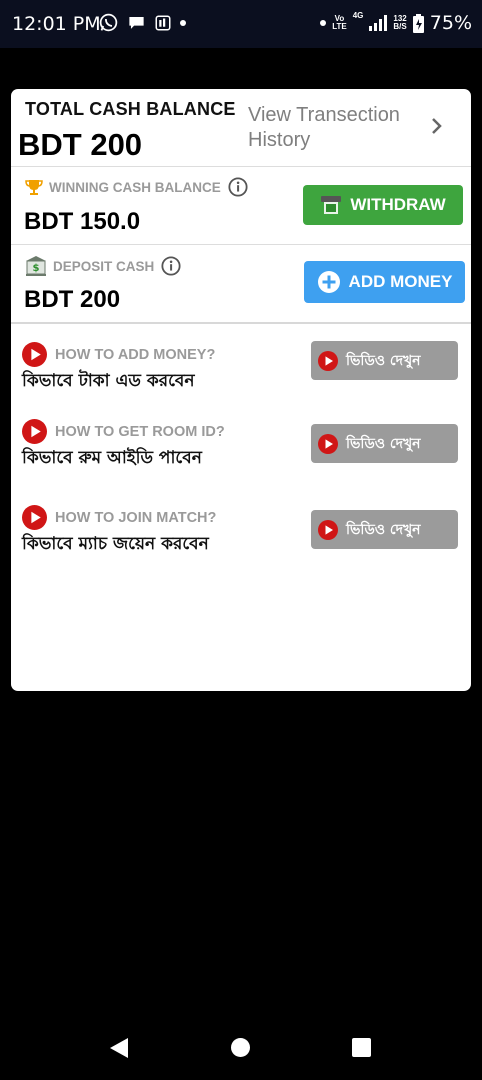 Image resolution: width=482 pixels, height=1080 pixels. What do you see at coordinates (135, 187) in the screenshot?
I see `winning-balance-label: WINNING CASH BALANCE` at bounding box center [135, 187].